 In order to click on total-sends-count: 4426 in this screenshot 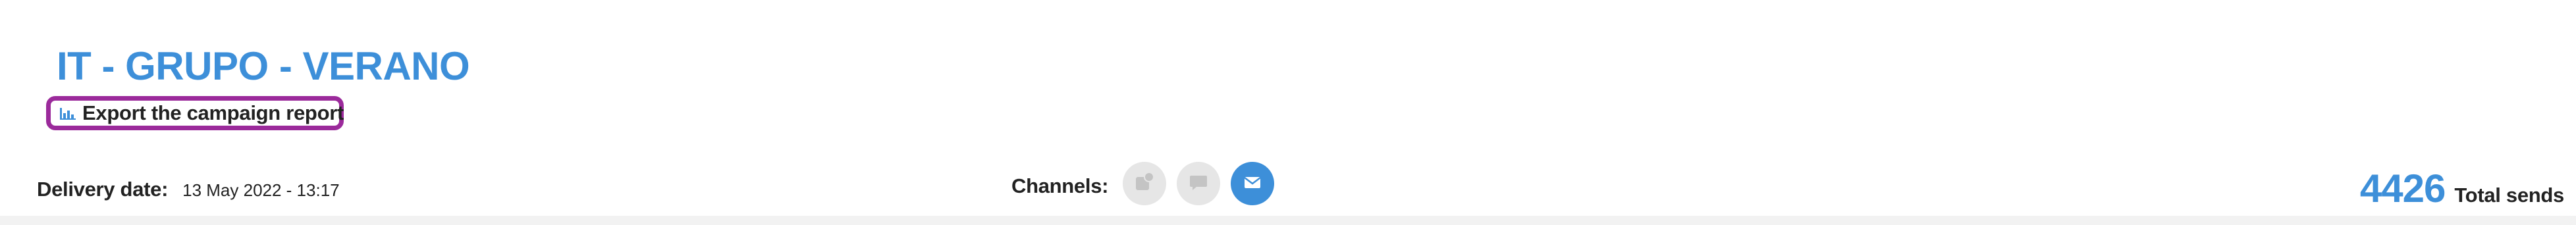, I will do `click(2402, 188)`.